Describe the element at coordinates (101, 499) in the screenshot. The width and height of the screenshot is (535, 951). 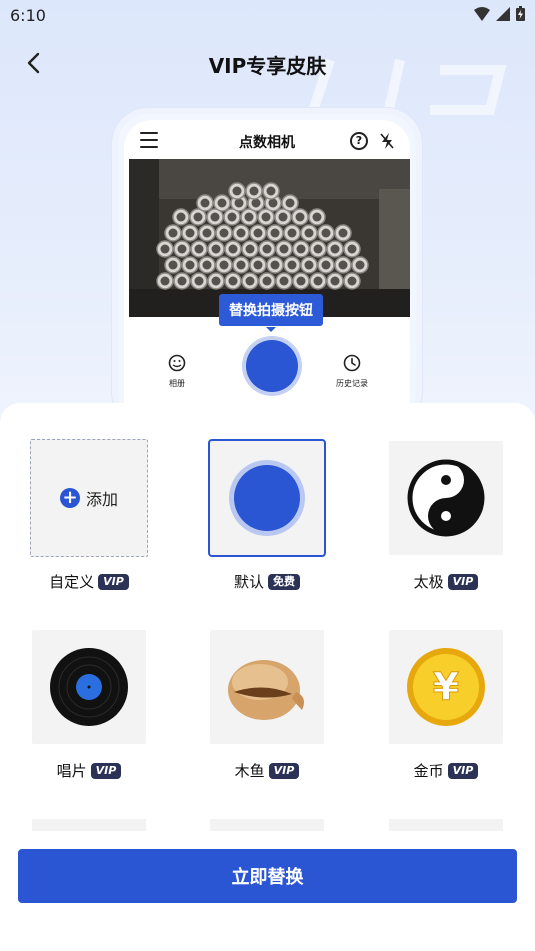
I see `add-label: 添加` at that location.